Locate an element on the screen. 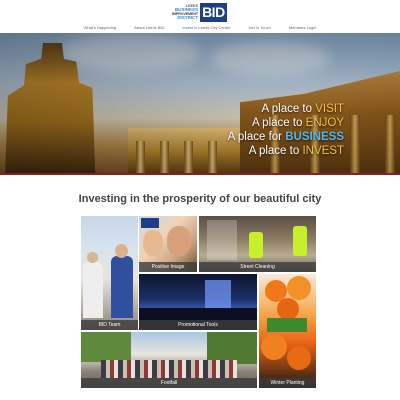 The image size is (400, 400). tagline-invest: A place to INVEST is located at coordinates (286, 151).